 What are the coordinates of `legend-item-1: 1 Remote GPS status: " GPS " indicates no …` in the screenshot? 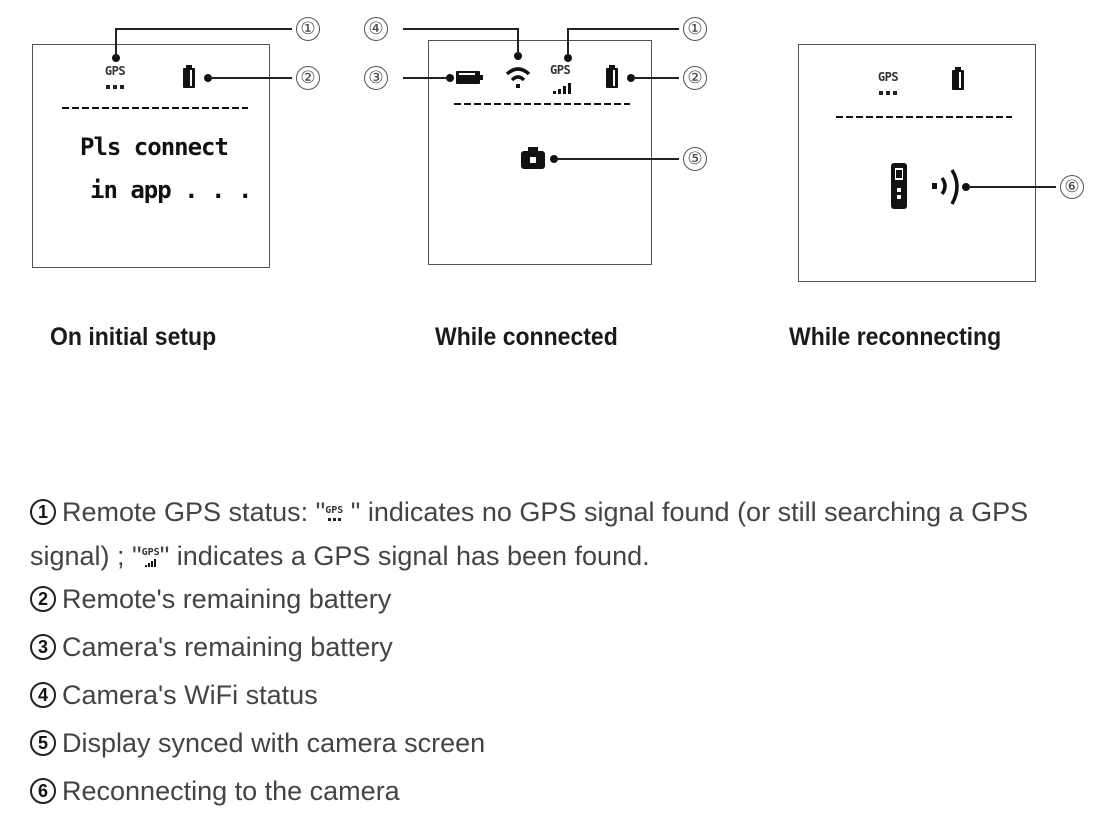 It's located at (529, 534).